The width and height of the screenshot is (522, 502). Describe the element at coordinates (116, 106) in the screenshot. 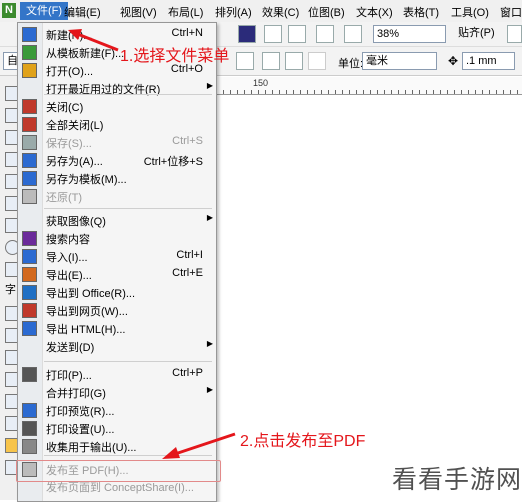

I see `file-menu-item: 关闭(C)` at that location.